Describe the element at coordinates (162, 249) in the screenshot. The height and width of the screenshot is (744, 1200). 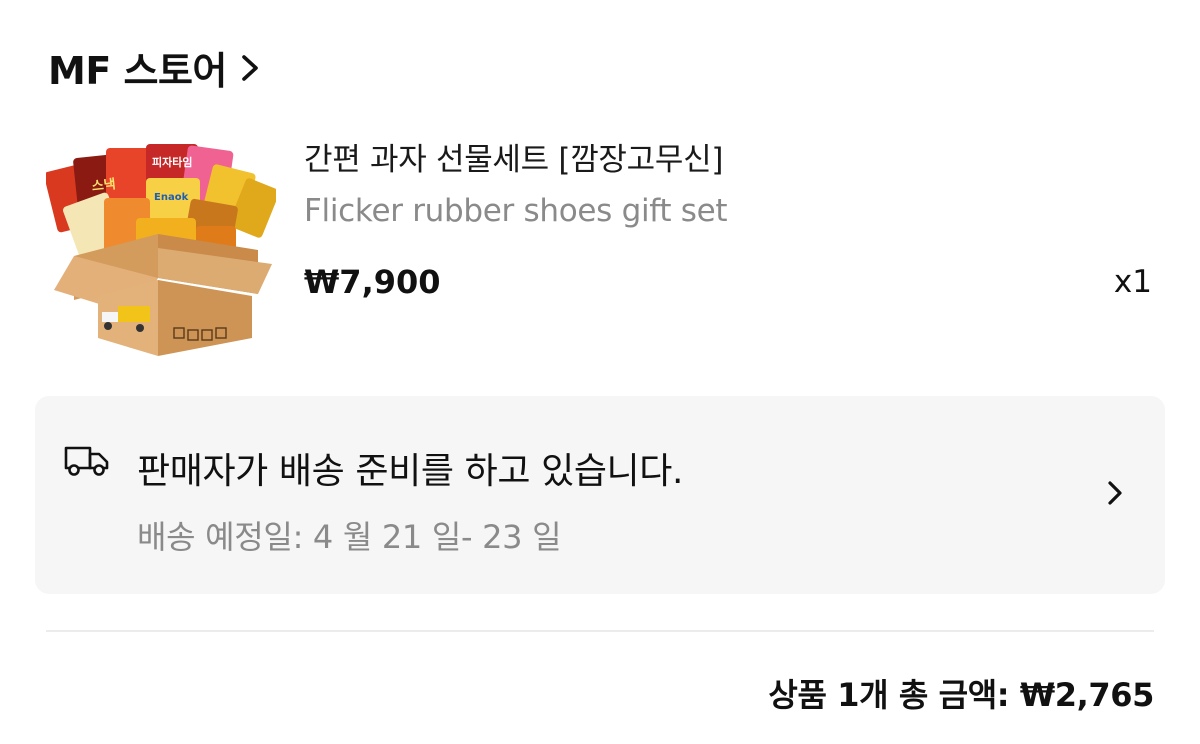
I see `product-image: 스낵 피자타임 Enaok` at that location.